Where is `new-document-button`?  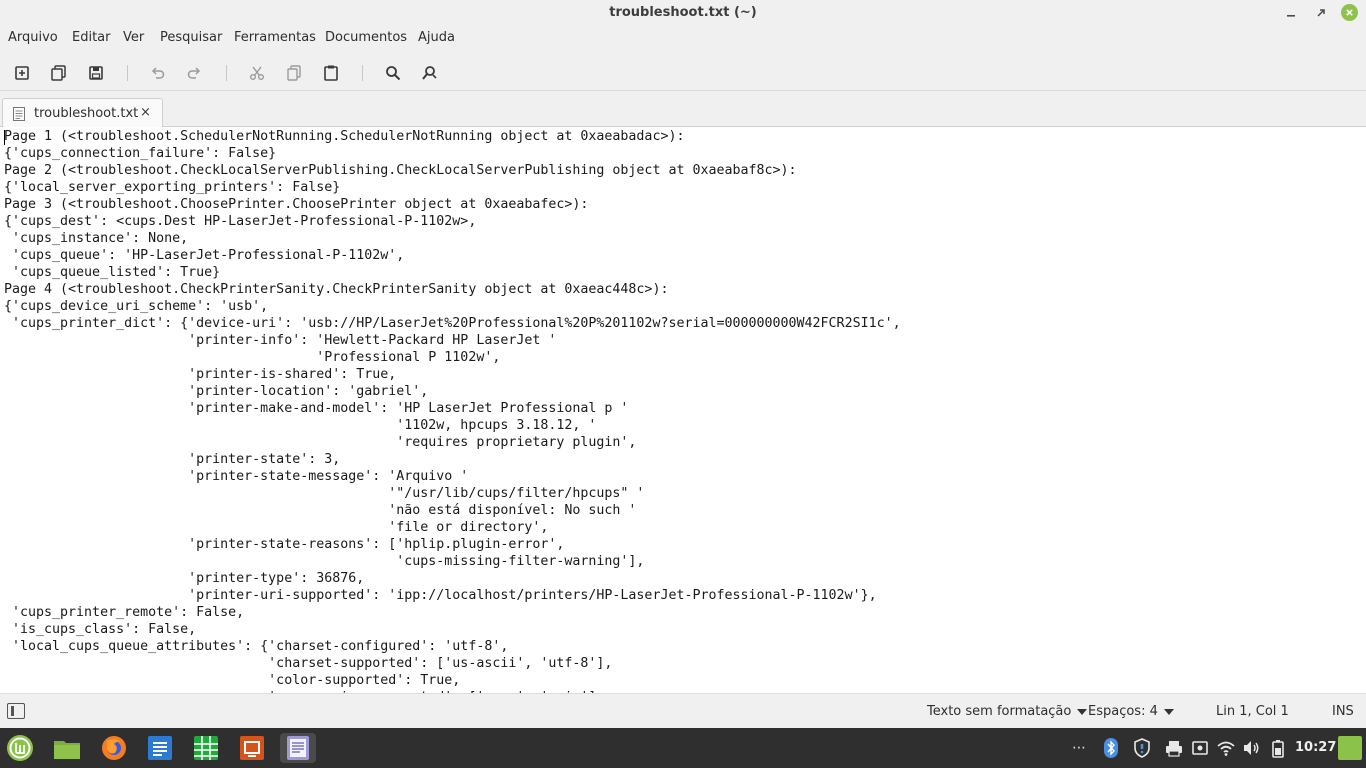 new-document-button is located at coordinates (22, 73).